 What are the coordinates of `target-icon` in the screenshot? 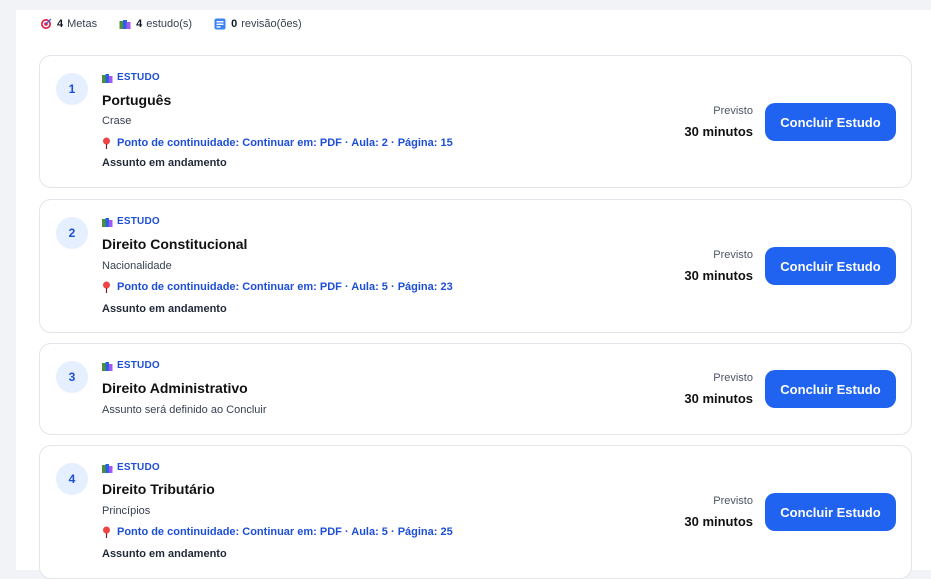 It's located at (46, 24).